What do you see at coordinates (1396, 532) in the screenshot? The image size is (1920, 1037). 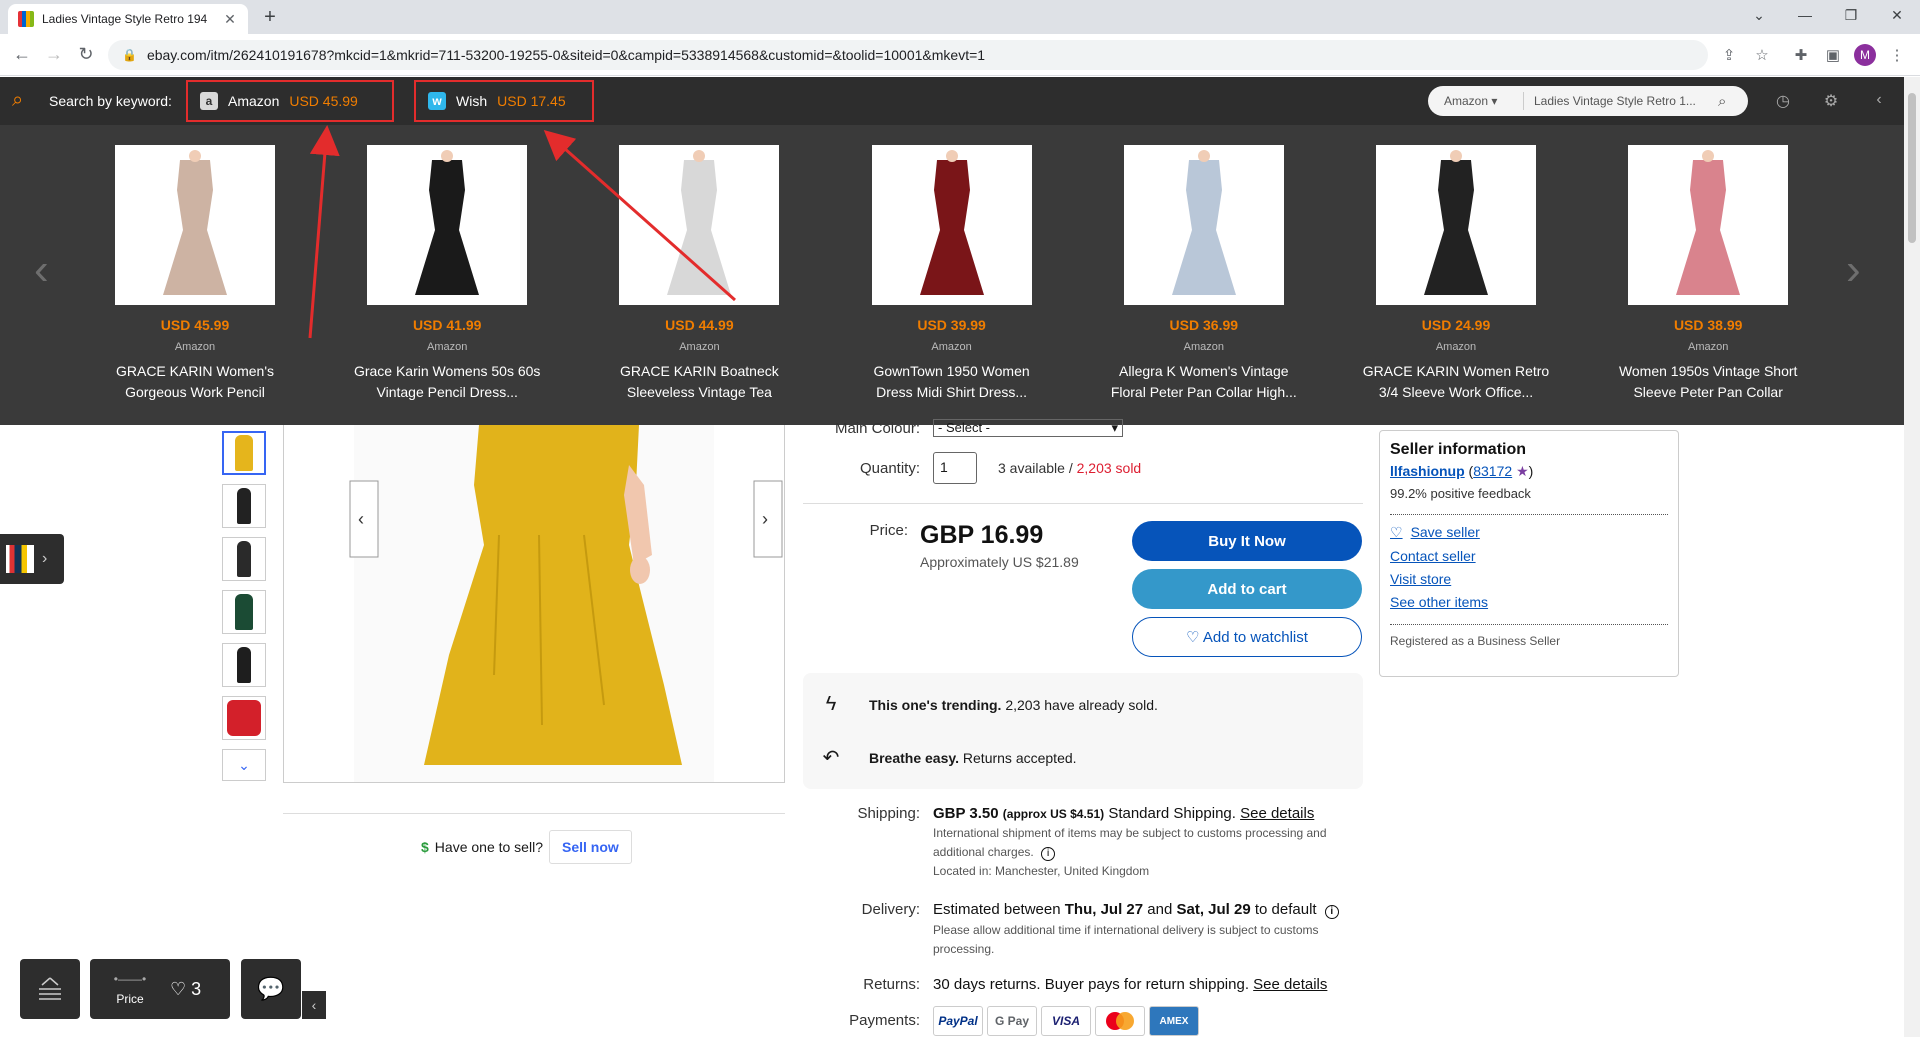 I see `heart-icon: ♡` at bounding box center [1396, 532].